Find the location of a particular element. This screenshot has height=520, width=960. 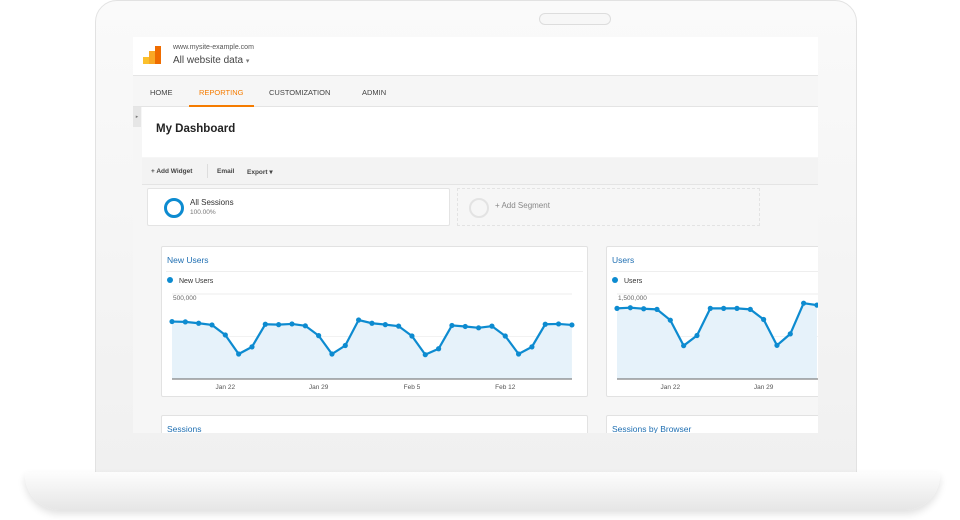

sidebar-expand-icon: ▸ is located at coordinates (137, 117).